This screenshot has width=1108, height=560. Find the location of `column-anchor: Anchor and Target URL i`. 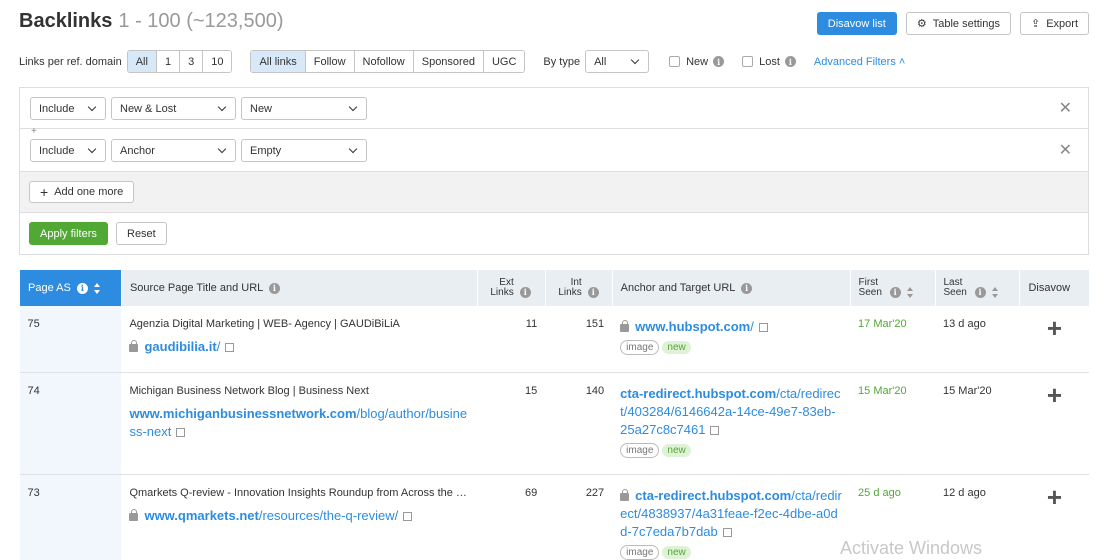

column-anchor: Anchor and Target URL i is located at coordinates (731, 288).